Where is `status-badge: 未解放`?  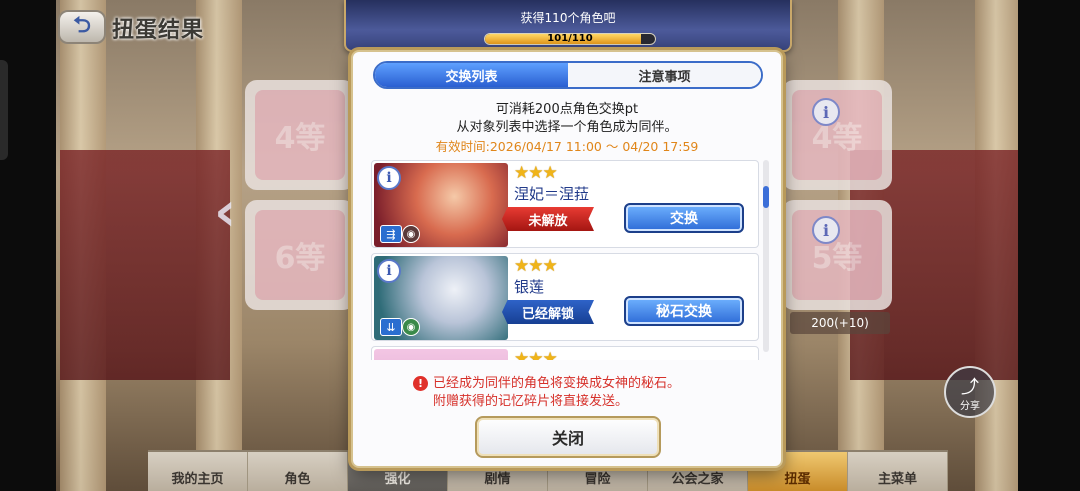
status-badge: 未解放 is located at coordinates (548, 219).